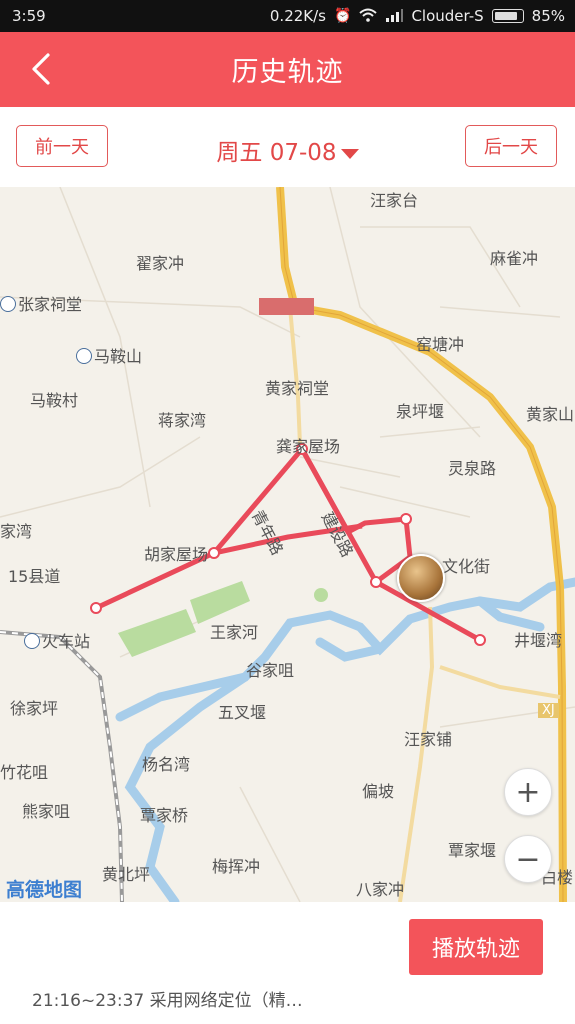 The image size is (575, 1024). Describe the element at coordinates (109, 355) in the screenshot. I see `map-label: 马鞍山` at that location.